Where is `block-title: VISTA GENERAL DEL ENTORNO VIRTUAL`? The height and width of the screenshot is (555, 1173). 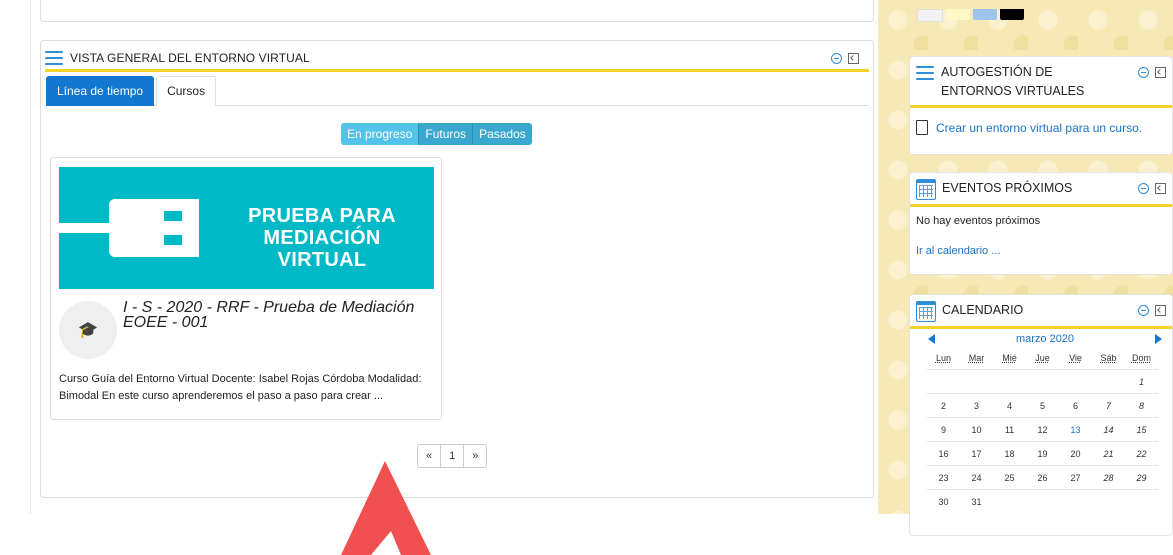
block-title: VISTA GENERAL DEL ENTORNO VIRTUAL is located at coordinates (190, 58).